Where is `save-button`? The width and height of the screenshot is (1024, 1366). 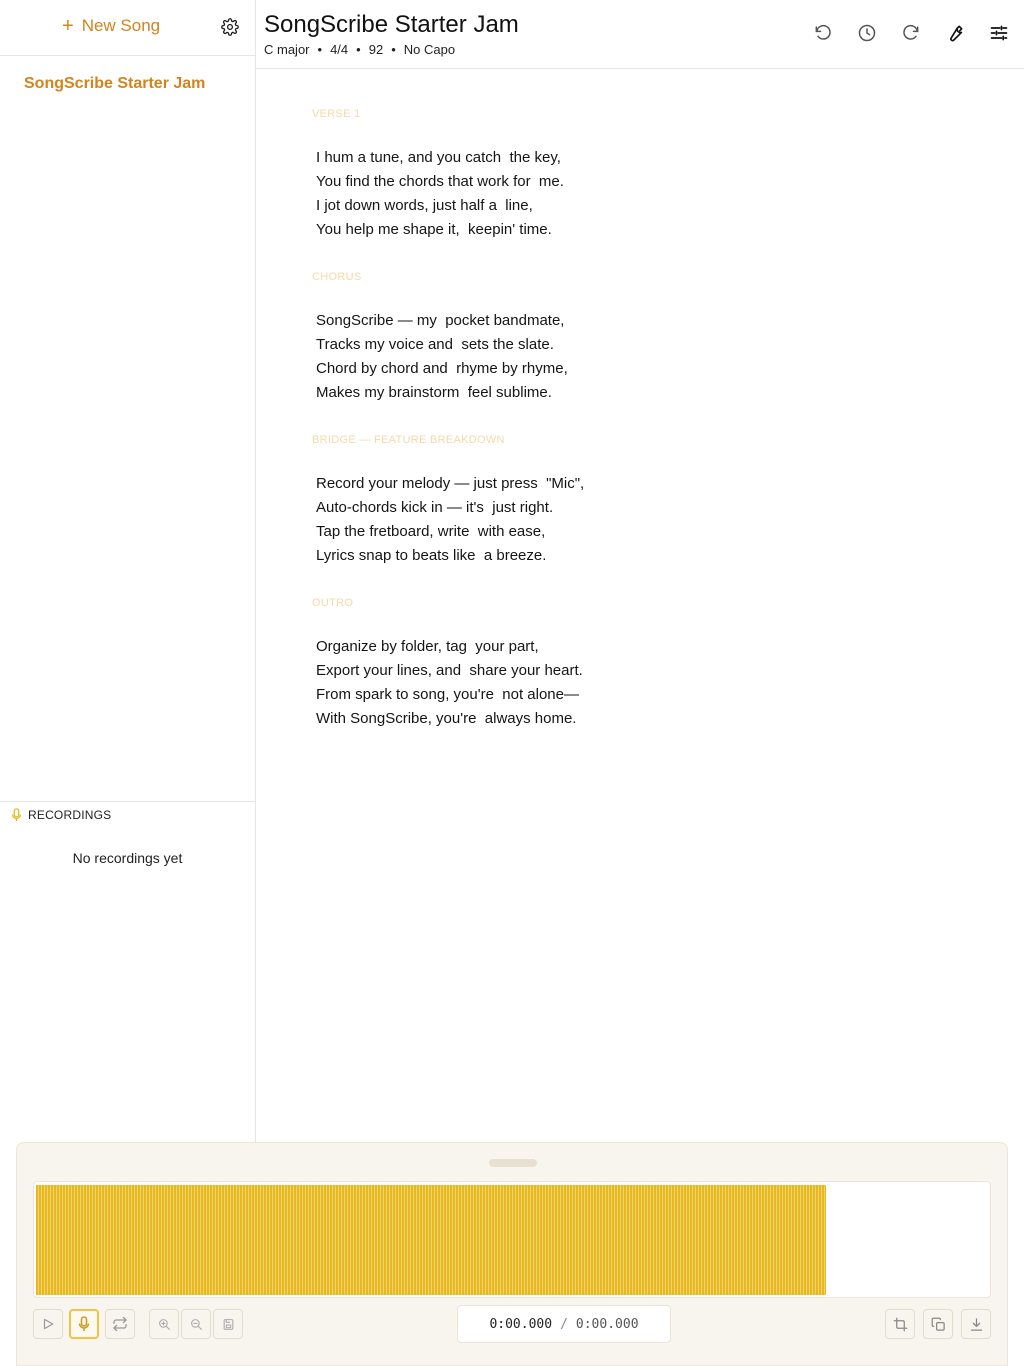
save-button is located at coordinates (228, 1324).